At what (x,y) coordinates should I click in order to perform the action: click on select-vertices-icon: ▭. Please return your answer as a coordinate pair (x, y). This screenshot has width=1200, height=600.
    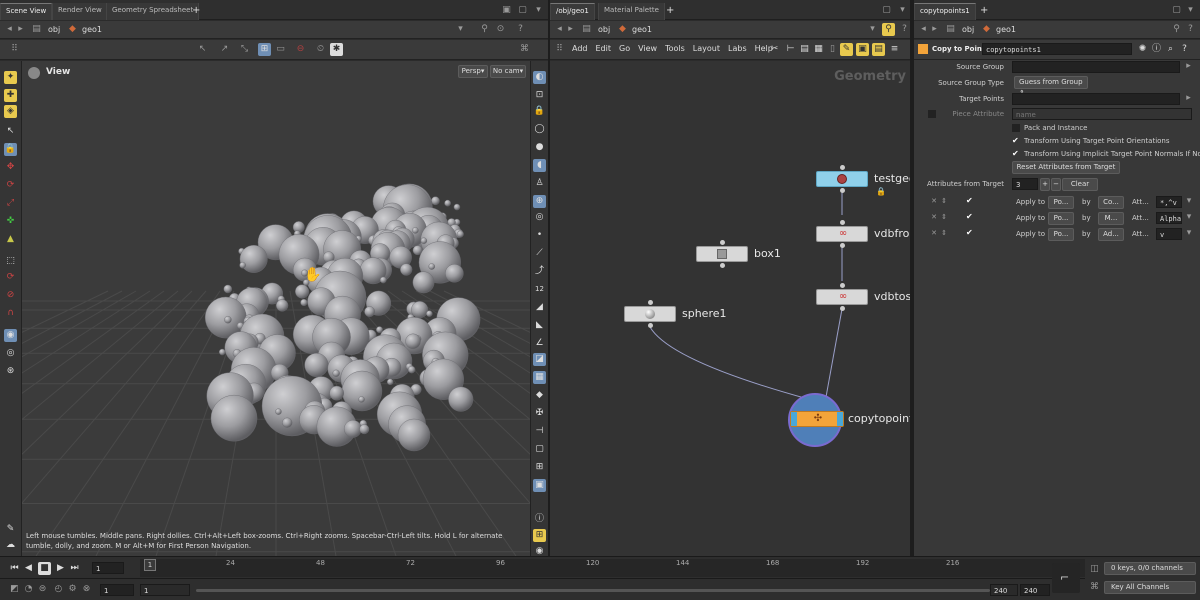
    Looking at the image, I should click on (280, 49).